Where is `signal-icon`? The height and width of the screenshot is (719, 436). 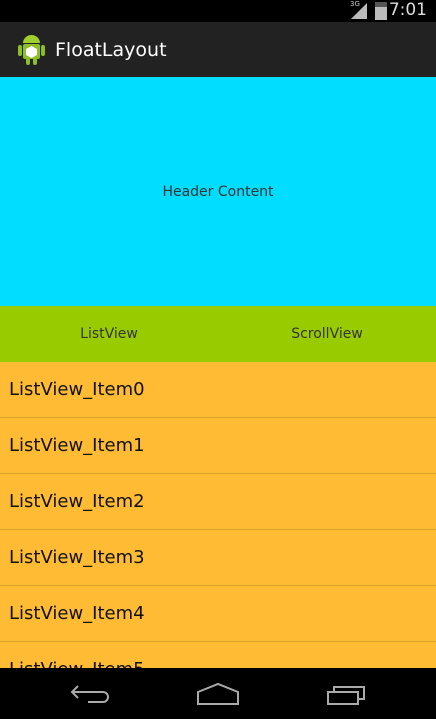 signal-icon is located at coordinates (359, 11).